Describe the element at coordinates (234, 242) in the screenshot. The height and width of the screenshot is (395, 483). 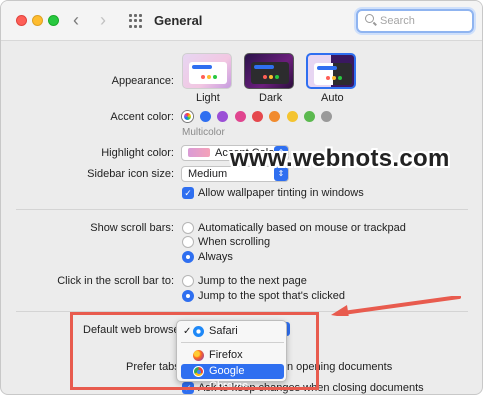
I see `scroll-bars-when-scrolling-label: When scrolling` at that location.